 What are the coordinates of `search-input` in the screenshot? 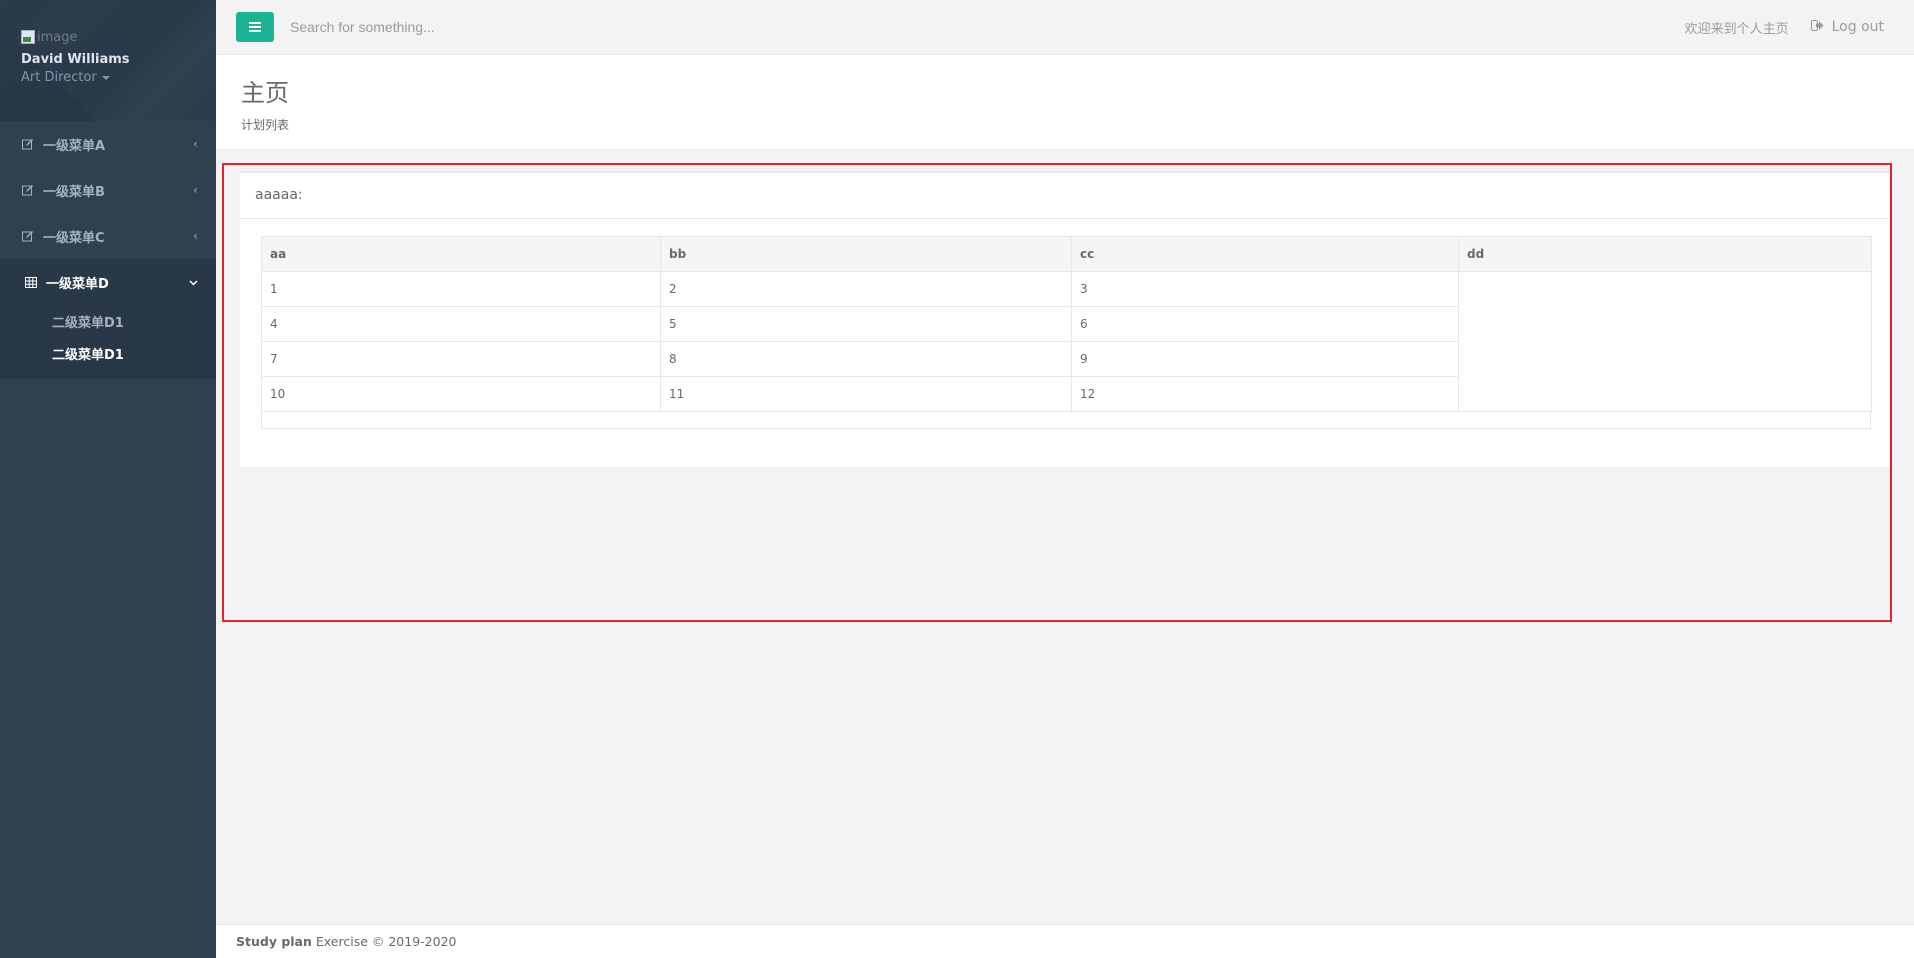 It's located at (490, 27).